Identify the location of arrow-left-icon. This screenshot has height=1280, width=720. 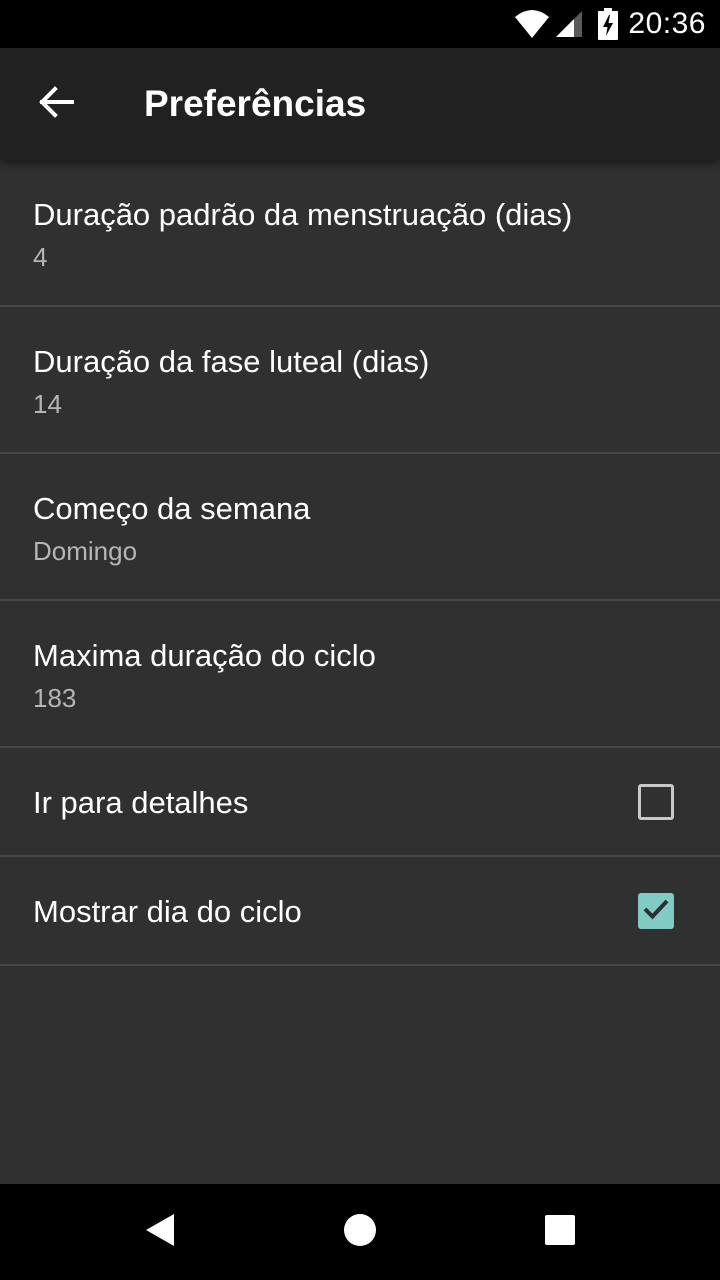
(56, 104).